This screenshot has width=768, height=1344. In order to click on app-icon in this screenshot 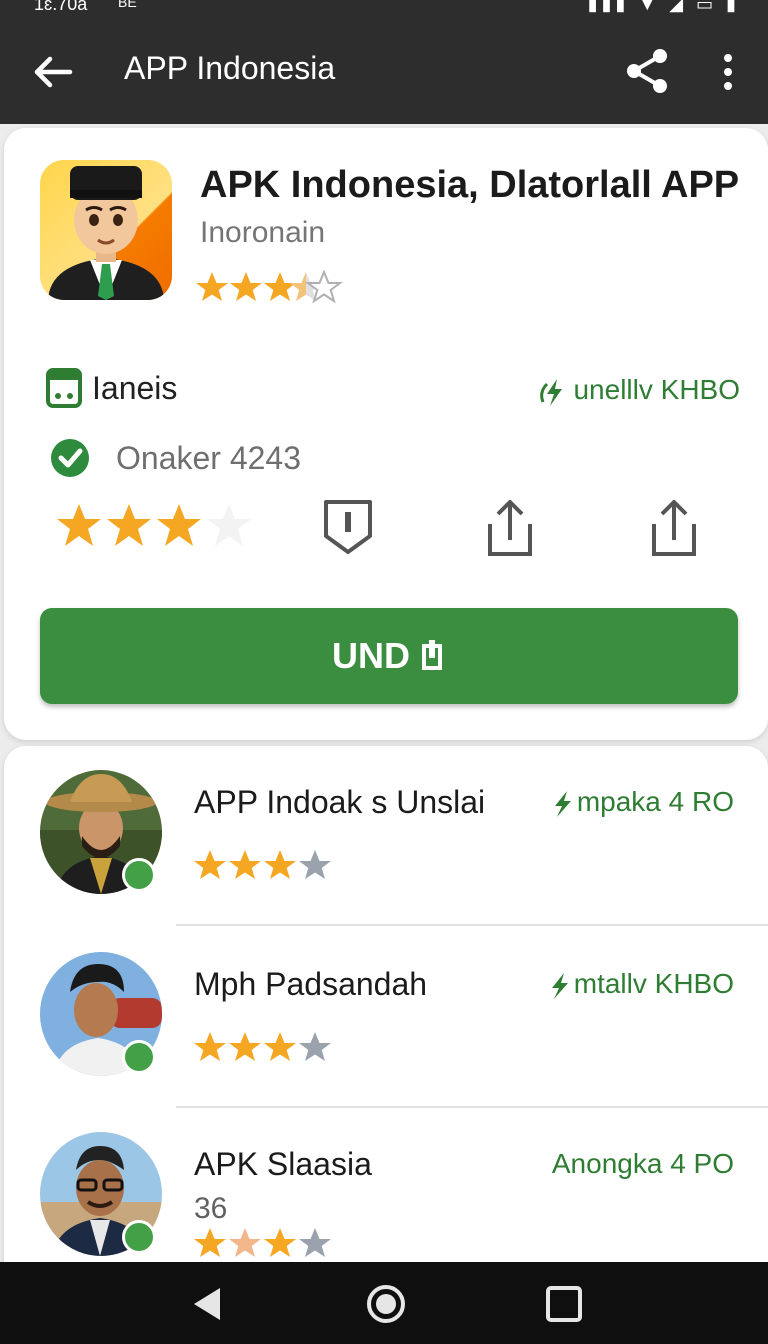, I will do `click(106, 230)`.